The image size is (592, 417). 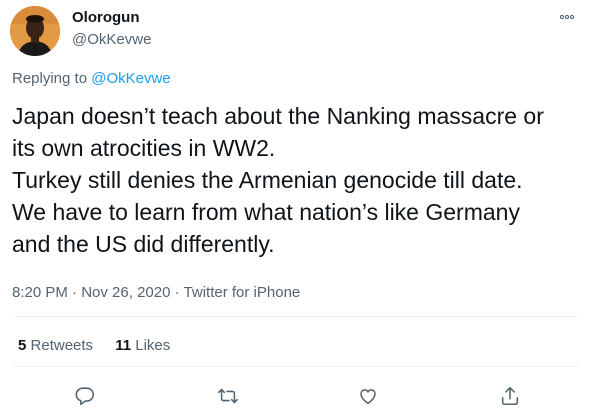 What do you see at coordinates (103, 345) in the screenshot?
I see `tweet-stats: 5 Retweets 11 Likes` at bounding box center [103, 345].